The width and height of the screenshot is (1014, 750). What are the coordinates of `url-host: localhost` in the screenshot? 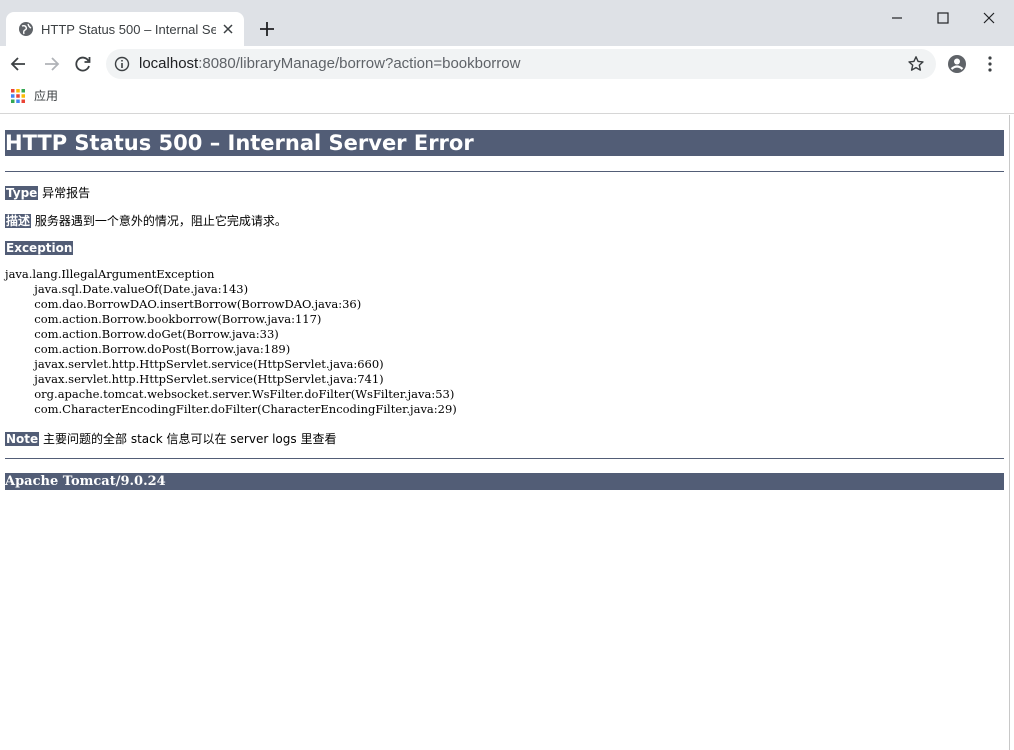 It's located at (169, 63).